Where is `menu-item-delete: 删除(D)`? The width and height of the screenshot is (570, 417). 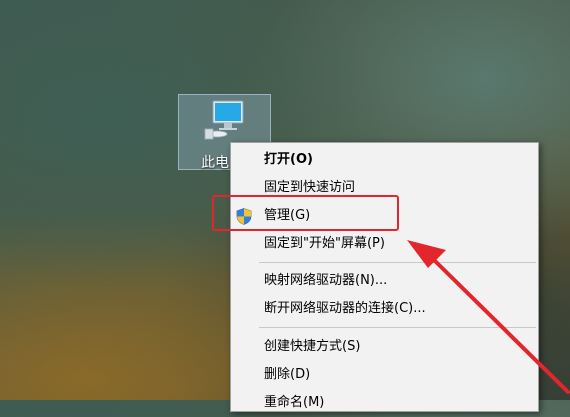
menu-item-delete: 删除(D) is located at coordinates (384, 375).